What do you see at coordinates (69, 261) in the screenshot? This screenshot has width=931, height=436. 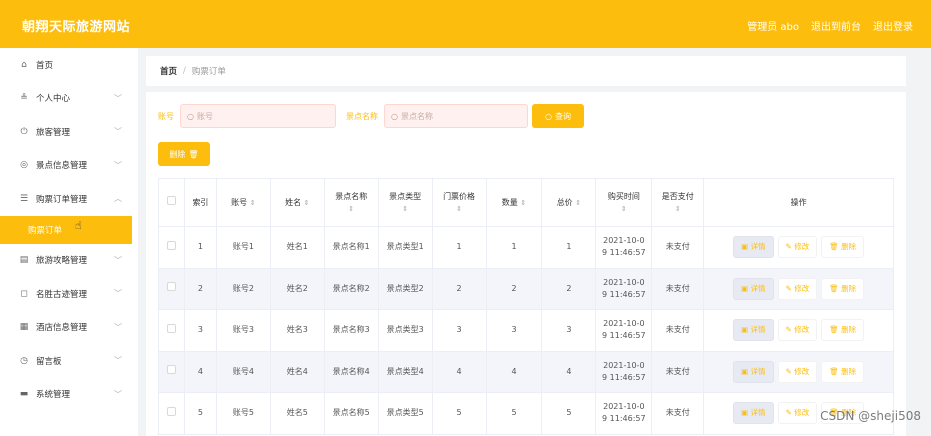 I see `sidebar-item: ▤ 旅游攻略管理 ﹀` at bounding box center [69, 261].